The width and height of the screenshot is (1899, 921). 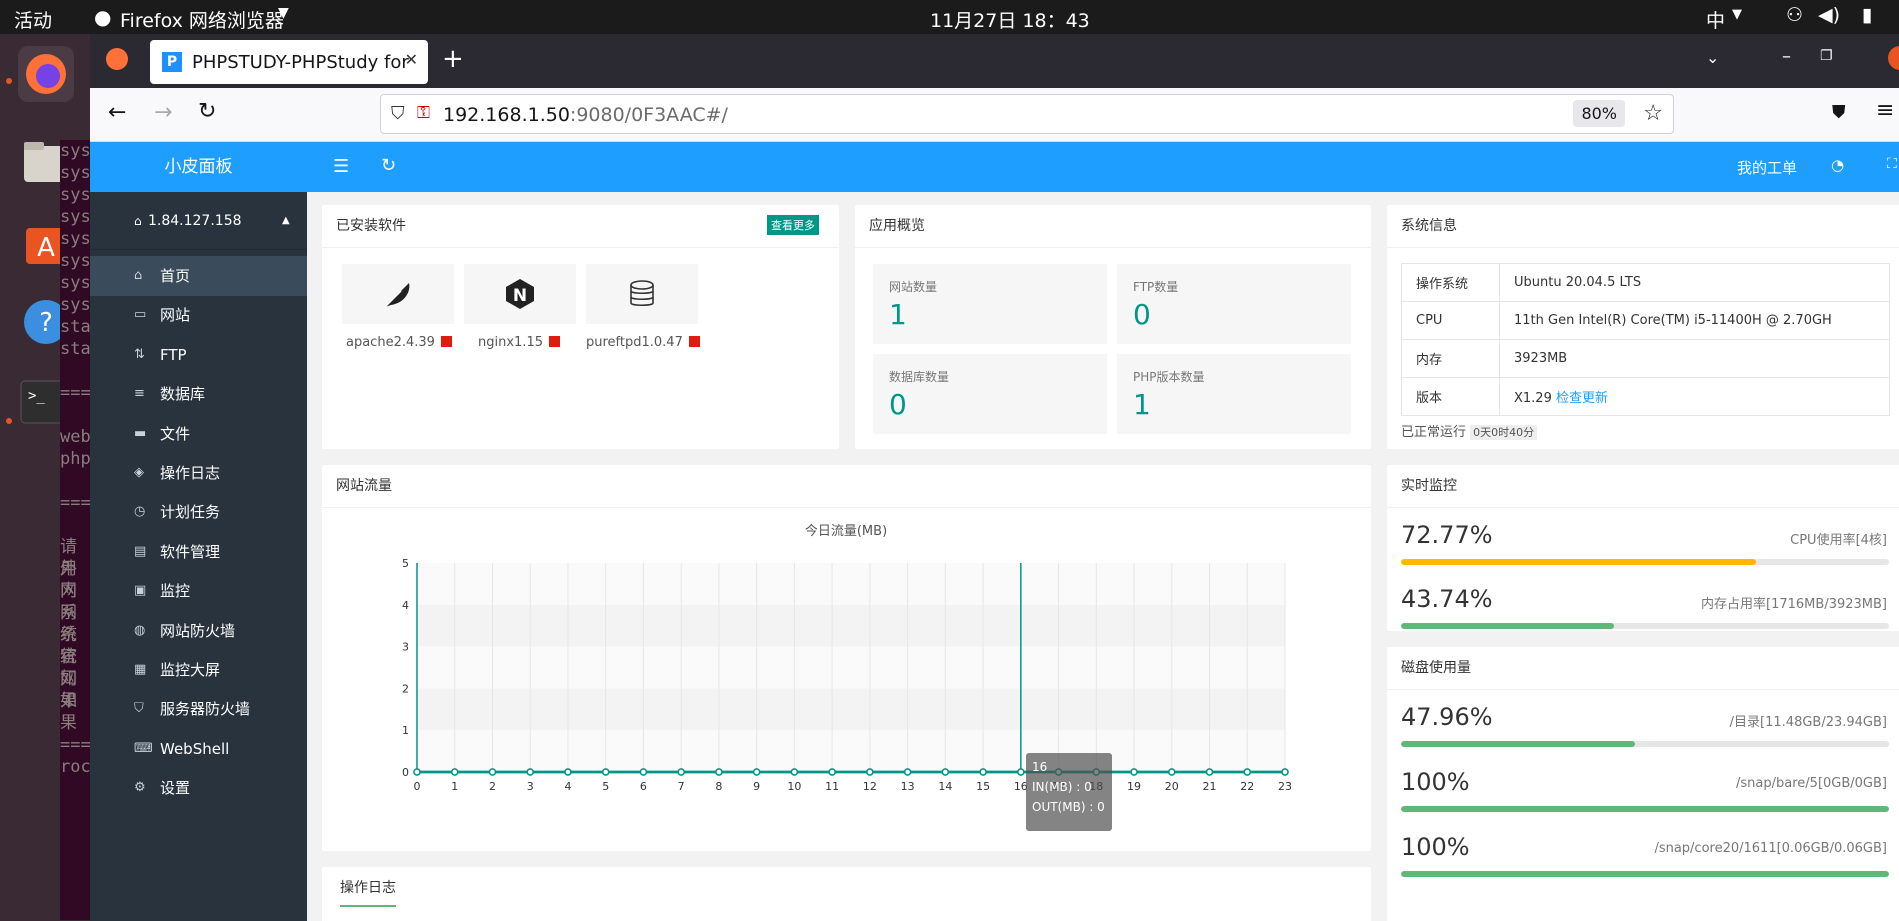 What do you see at coordinates (520, 294) in the screenshot?
I see `software-tile: N` at bounding box center [520, 294].